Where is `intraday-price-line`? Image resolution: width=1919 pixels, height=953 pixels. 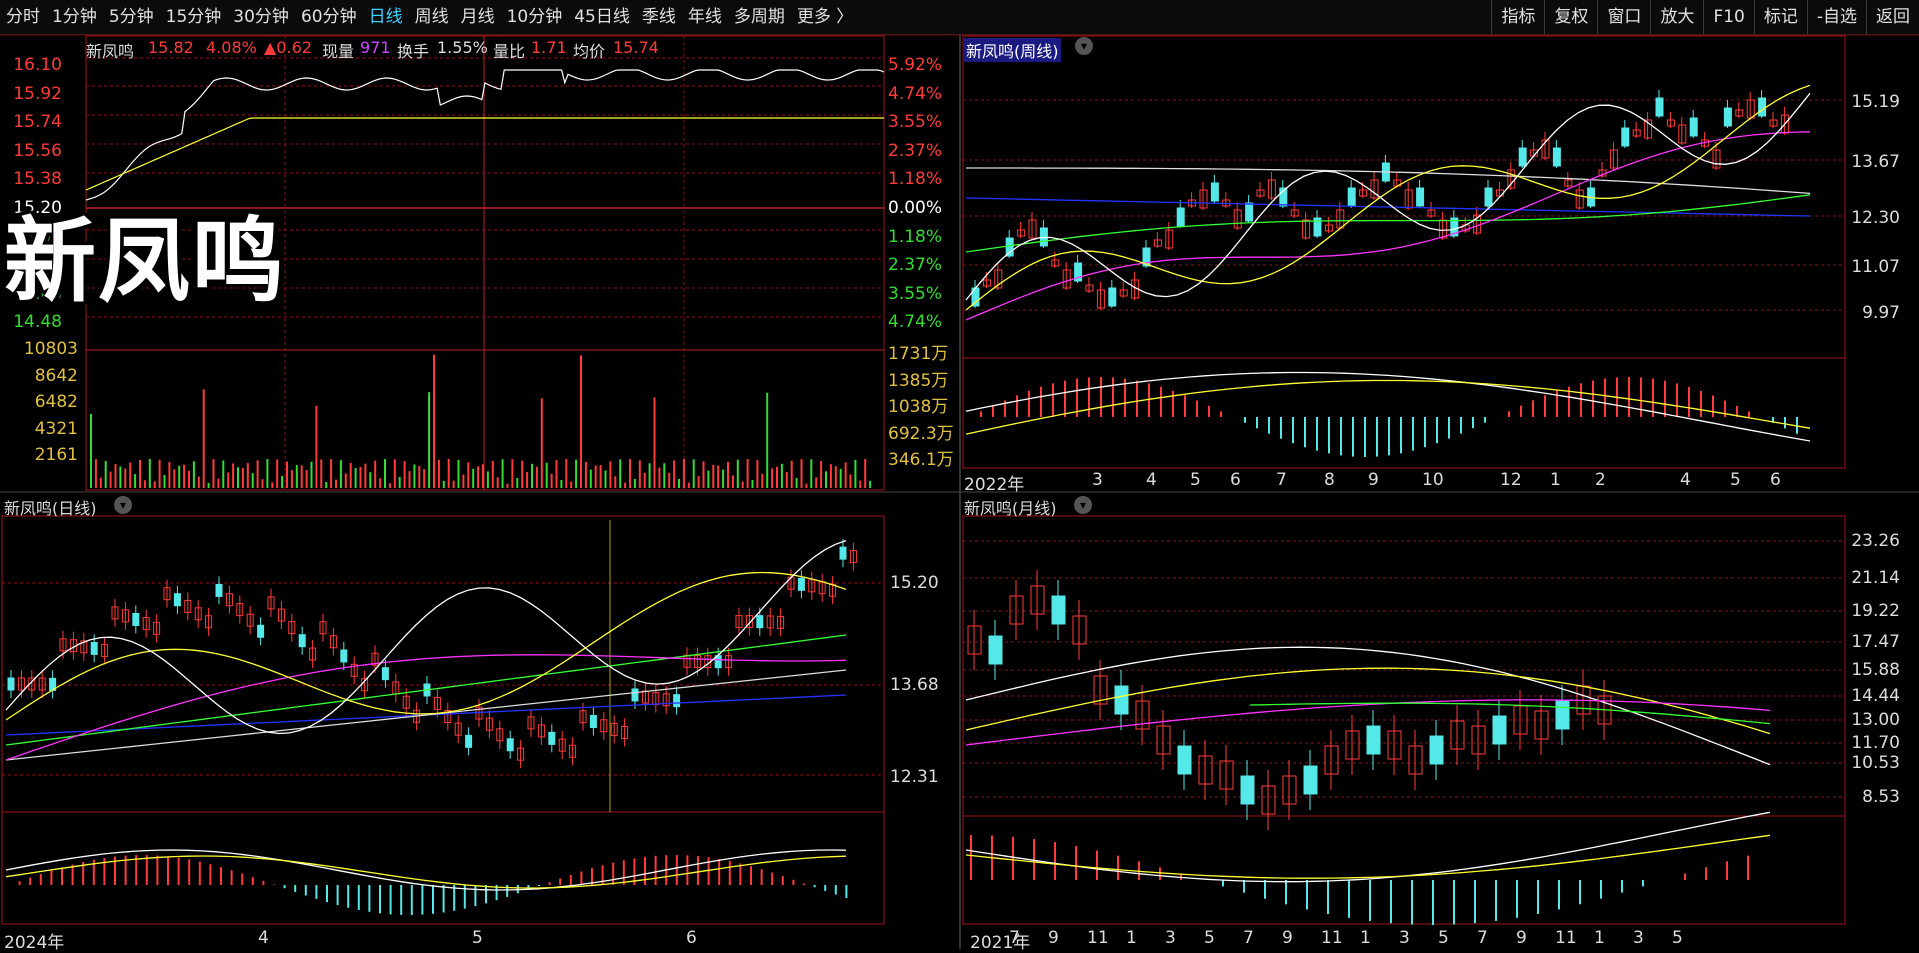 intraday-price-line is located at coordinates (485, 135).